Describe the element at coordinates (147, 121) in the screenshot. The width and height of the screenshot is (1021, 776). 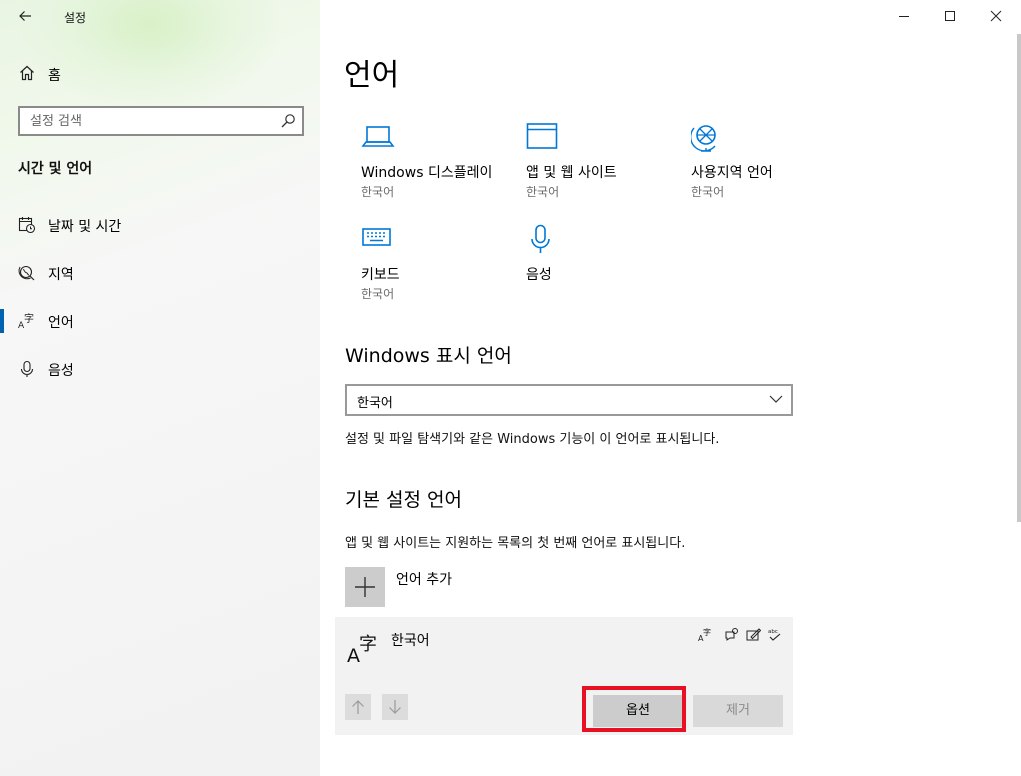
I see `search-input` at that location.